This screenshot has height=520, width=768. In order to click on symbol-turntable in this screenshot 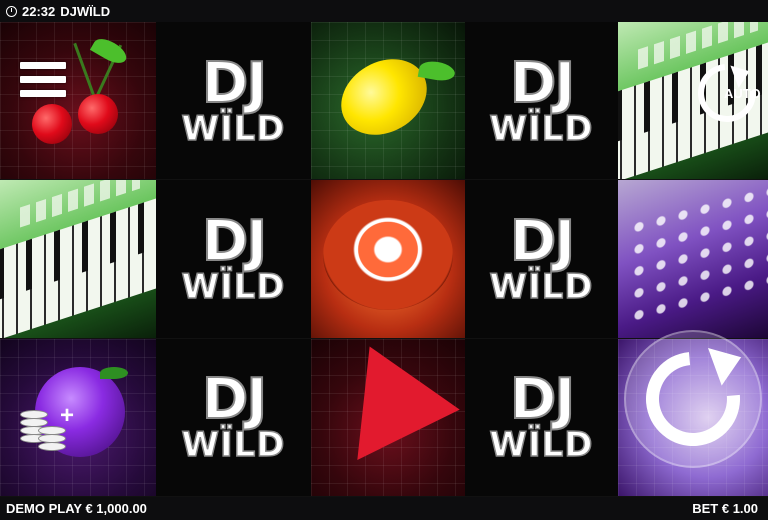, I will do `click(388, 259)`.